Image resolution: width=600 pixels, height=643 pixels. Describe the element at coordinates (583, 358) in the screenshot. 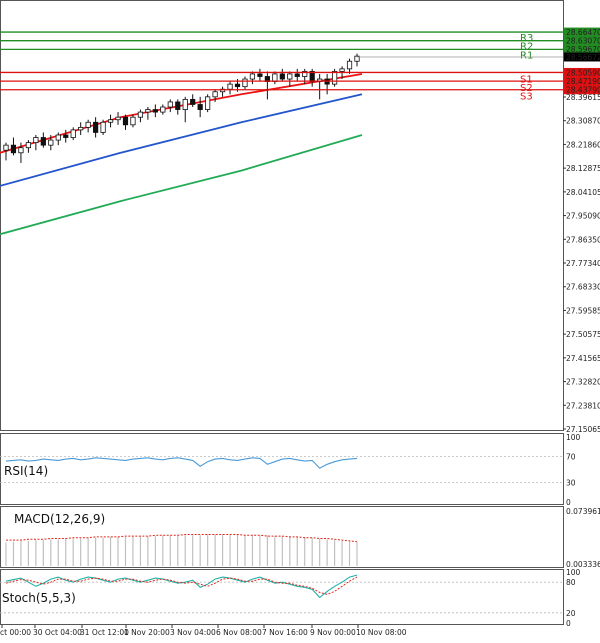

I see `price-tick-label: 27.41565` at that location.